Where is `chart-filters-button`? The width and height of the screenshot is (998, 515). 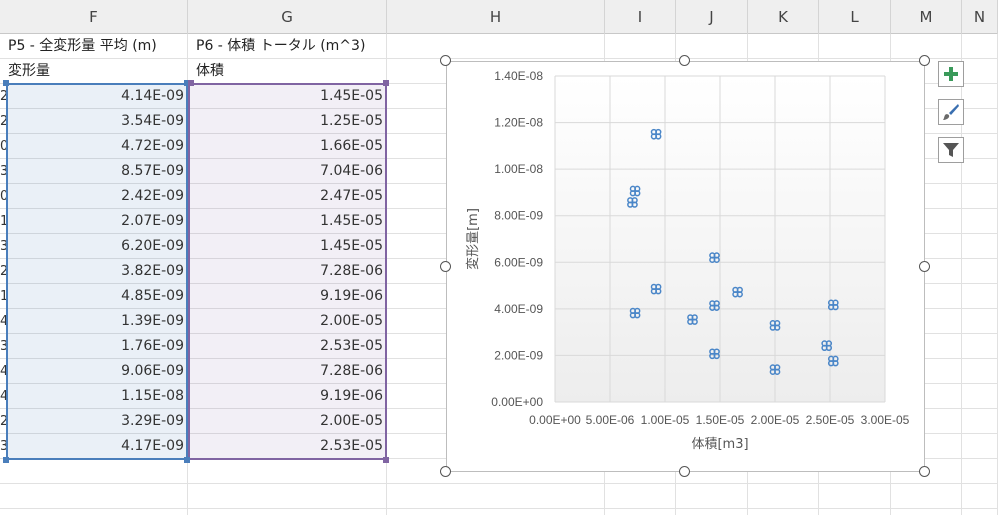 chart-filters-button is located at coordinates (951, 150).